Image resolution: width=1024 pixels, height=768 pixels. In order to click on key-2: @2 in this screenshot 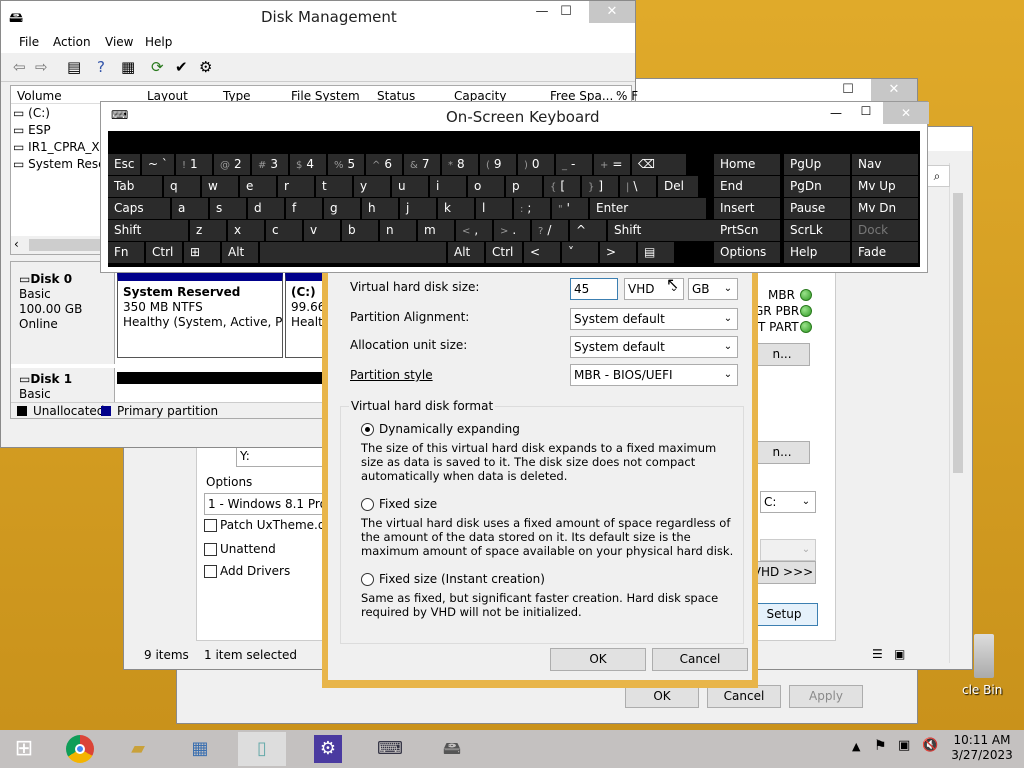, I will do `click(232, 164)`.